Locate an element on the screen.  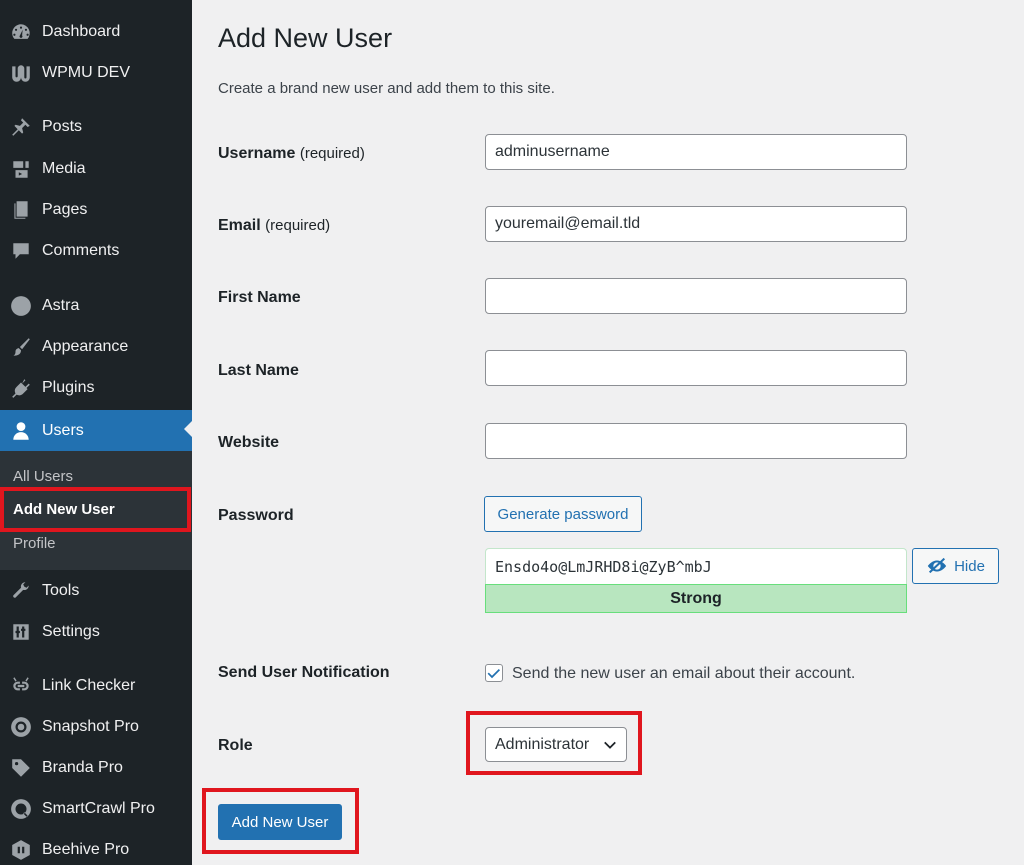
menu-item-plugins: Plugins is located at coordinates (96, 388).